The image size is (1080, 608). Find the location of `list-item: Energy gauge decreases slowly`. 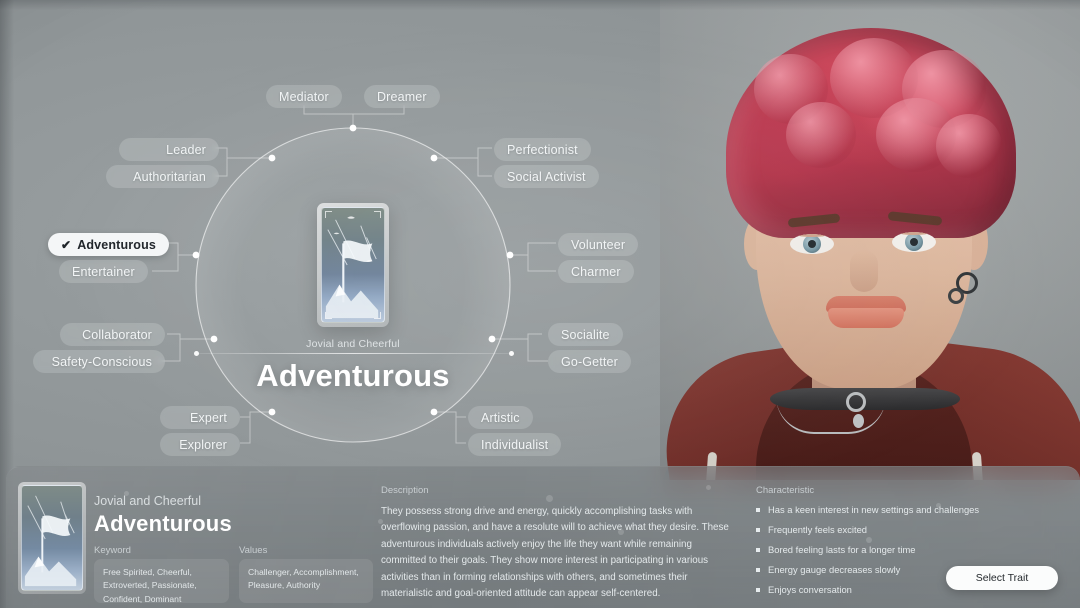

list-item: Energy gauge decreases slowly is located at coordinates (876, 569).